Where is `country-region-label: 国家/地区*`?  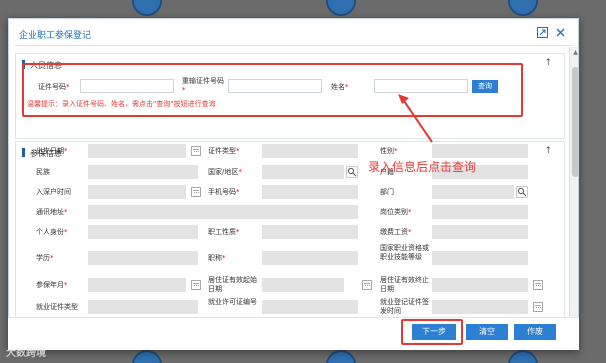
country-region-label: 国家/地区* is located at coordinates (225, 172).